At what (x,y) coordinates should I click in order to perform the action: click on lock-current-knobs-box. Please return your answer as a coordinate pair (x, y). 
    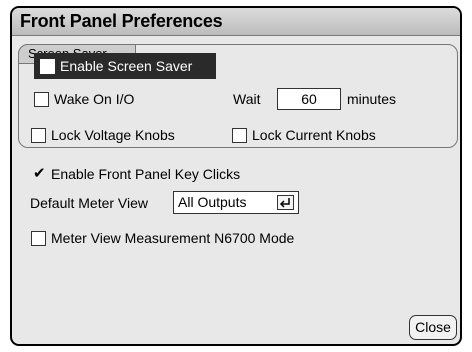
    Looking at the image, I should click on (239, 135).